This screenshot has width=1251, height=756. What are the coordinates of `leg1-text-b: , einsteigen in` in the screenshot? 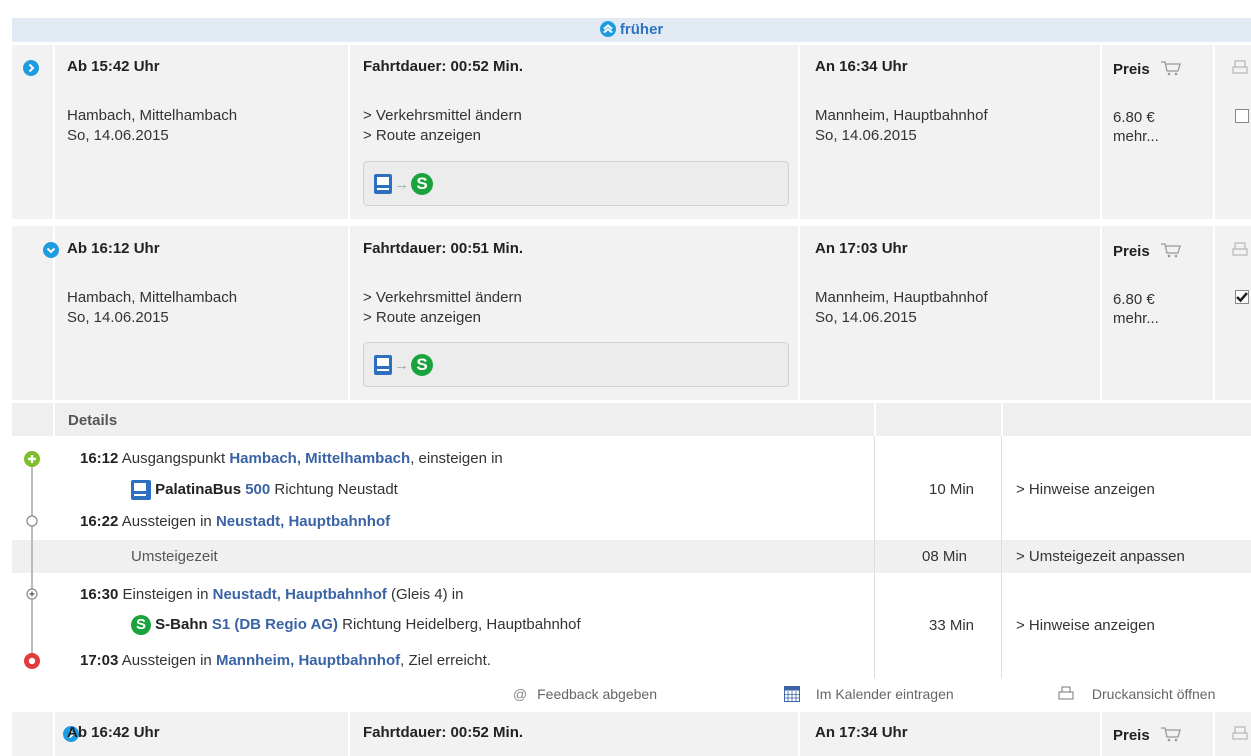 It's located at (456, 458).